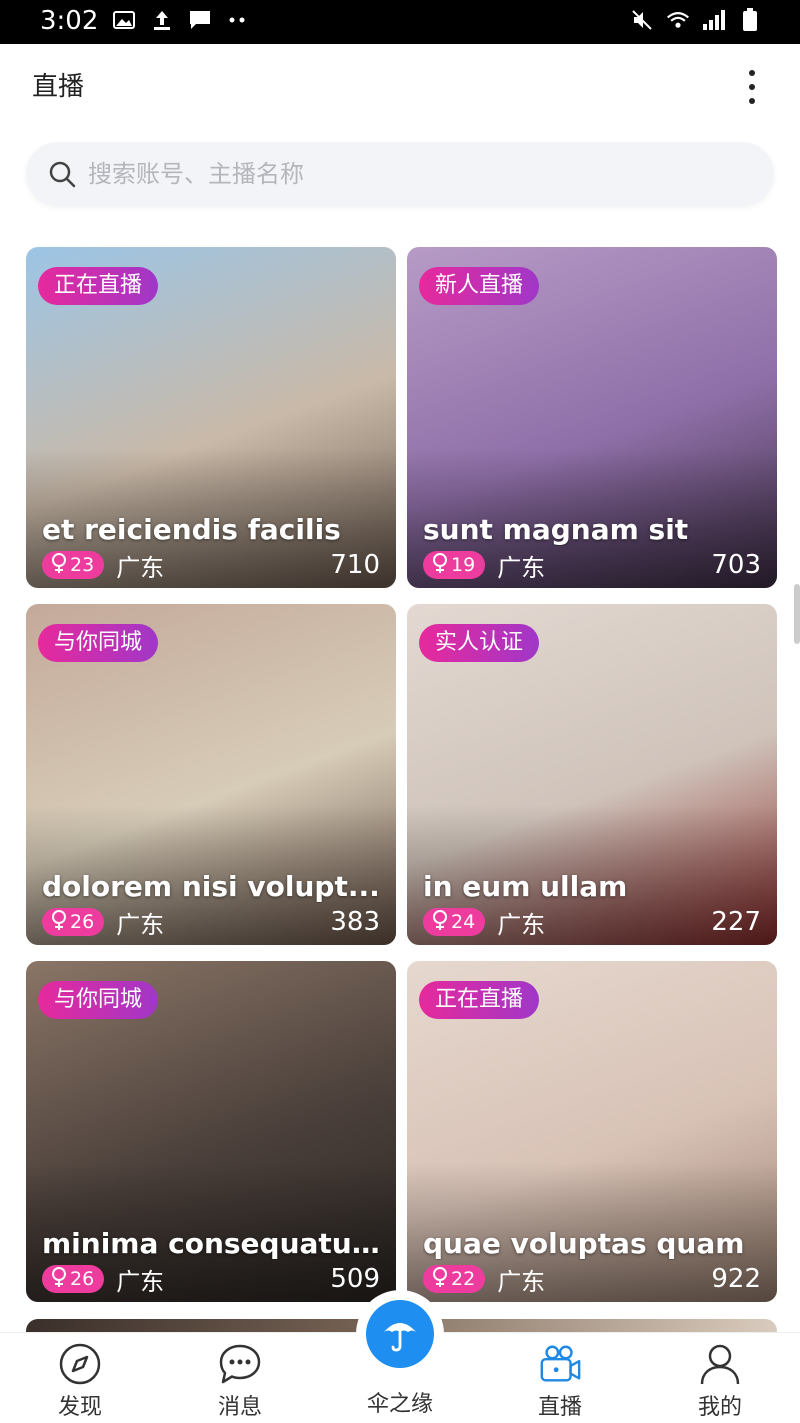 The image size is (800, 1423). I want to click on room-title: sunt magnam sit, so click(556, 529).